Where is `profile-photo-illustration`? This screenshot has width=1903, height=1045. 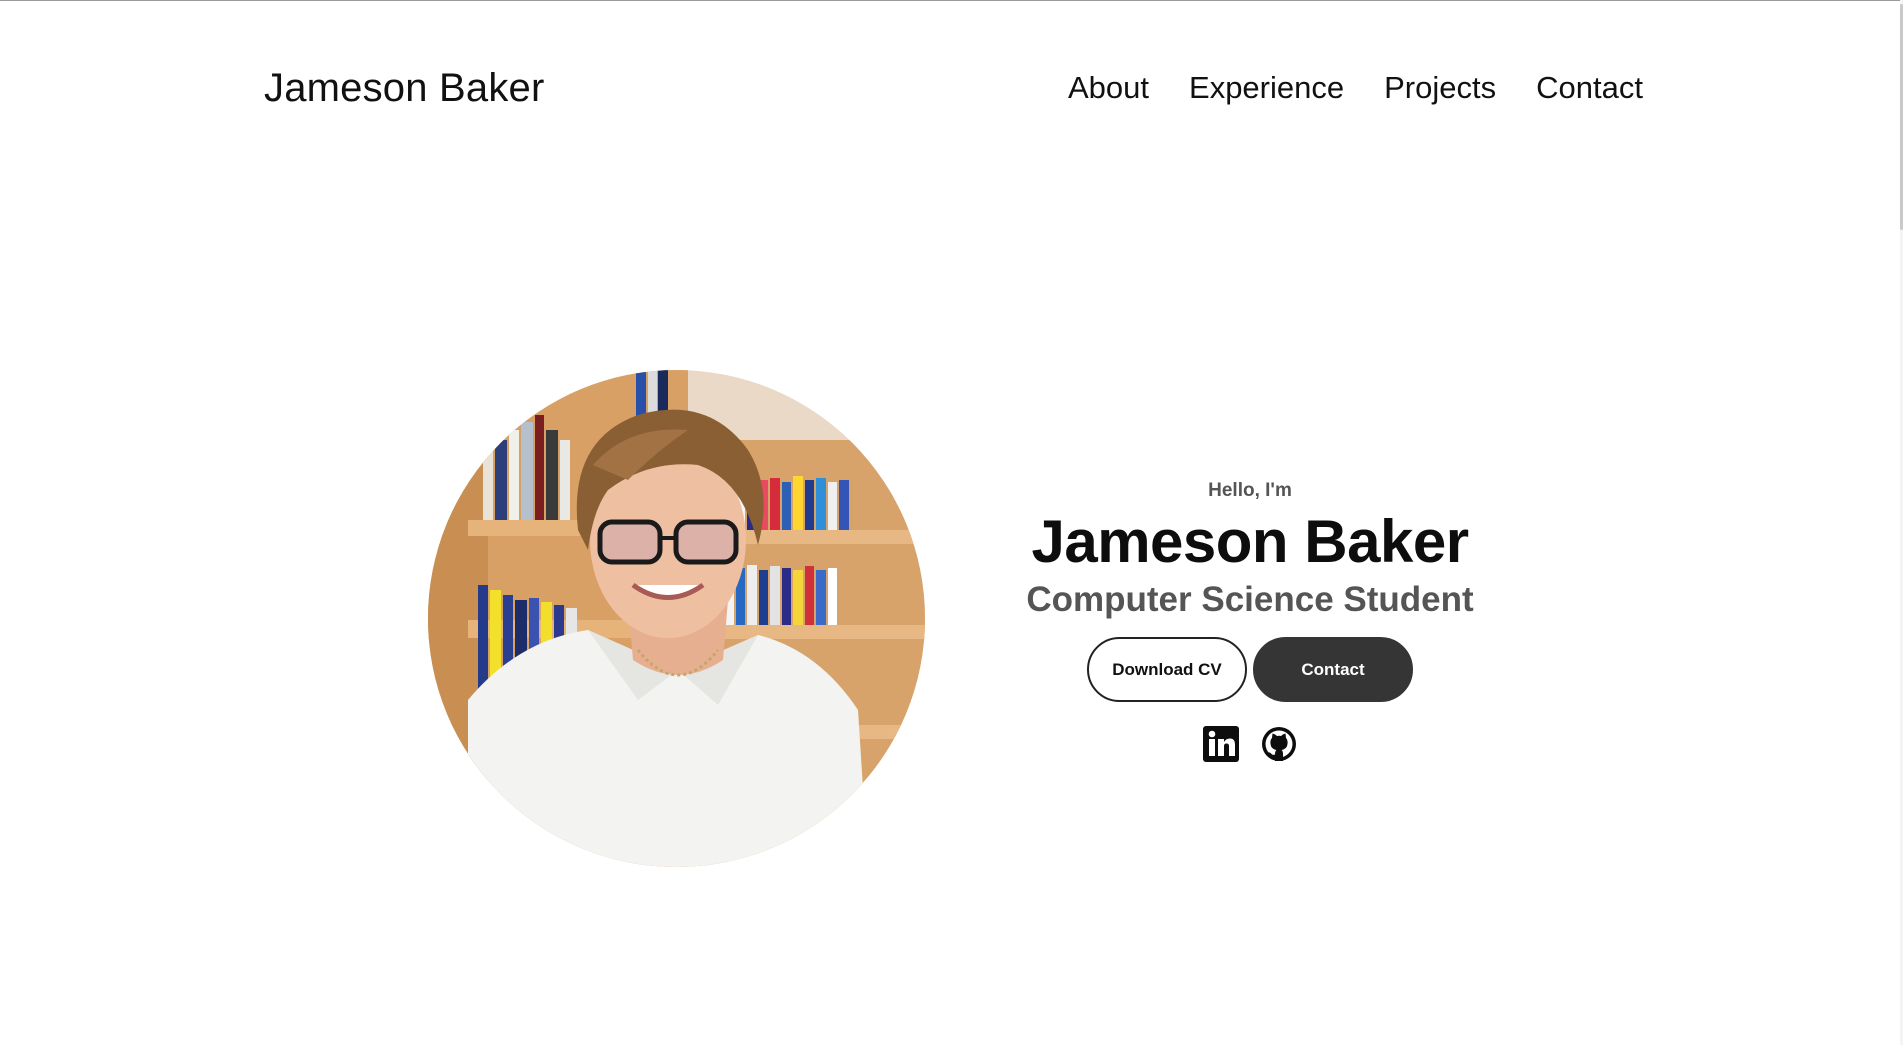 profile-photo-illustration is located at coordinates (676, 618).